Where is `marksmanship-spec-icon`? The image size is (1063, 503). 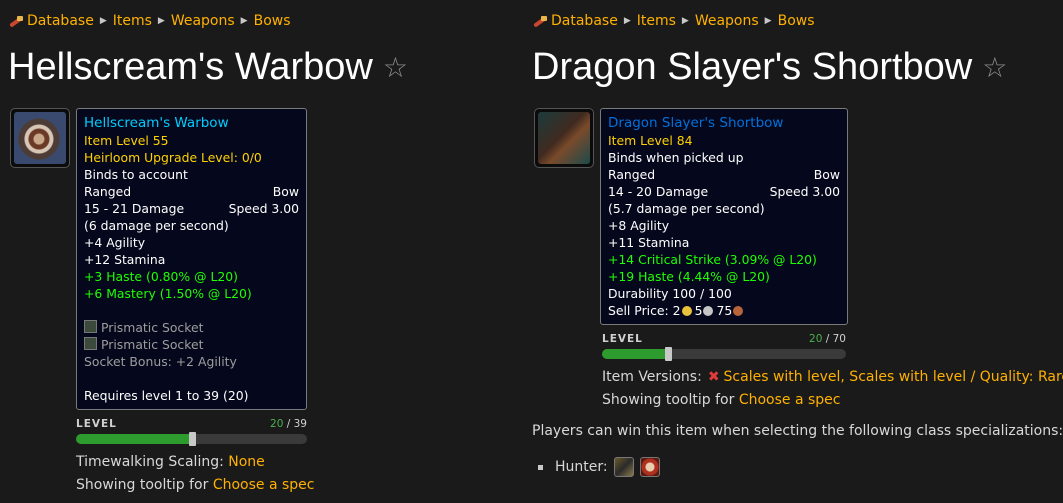
marksmanship-spec-icon is located at coordinates (649, 467).